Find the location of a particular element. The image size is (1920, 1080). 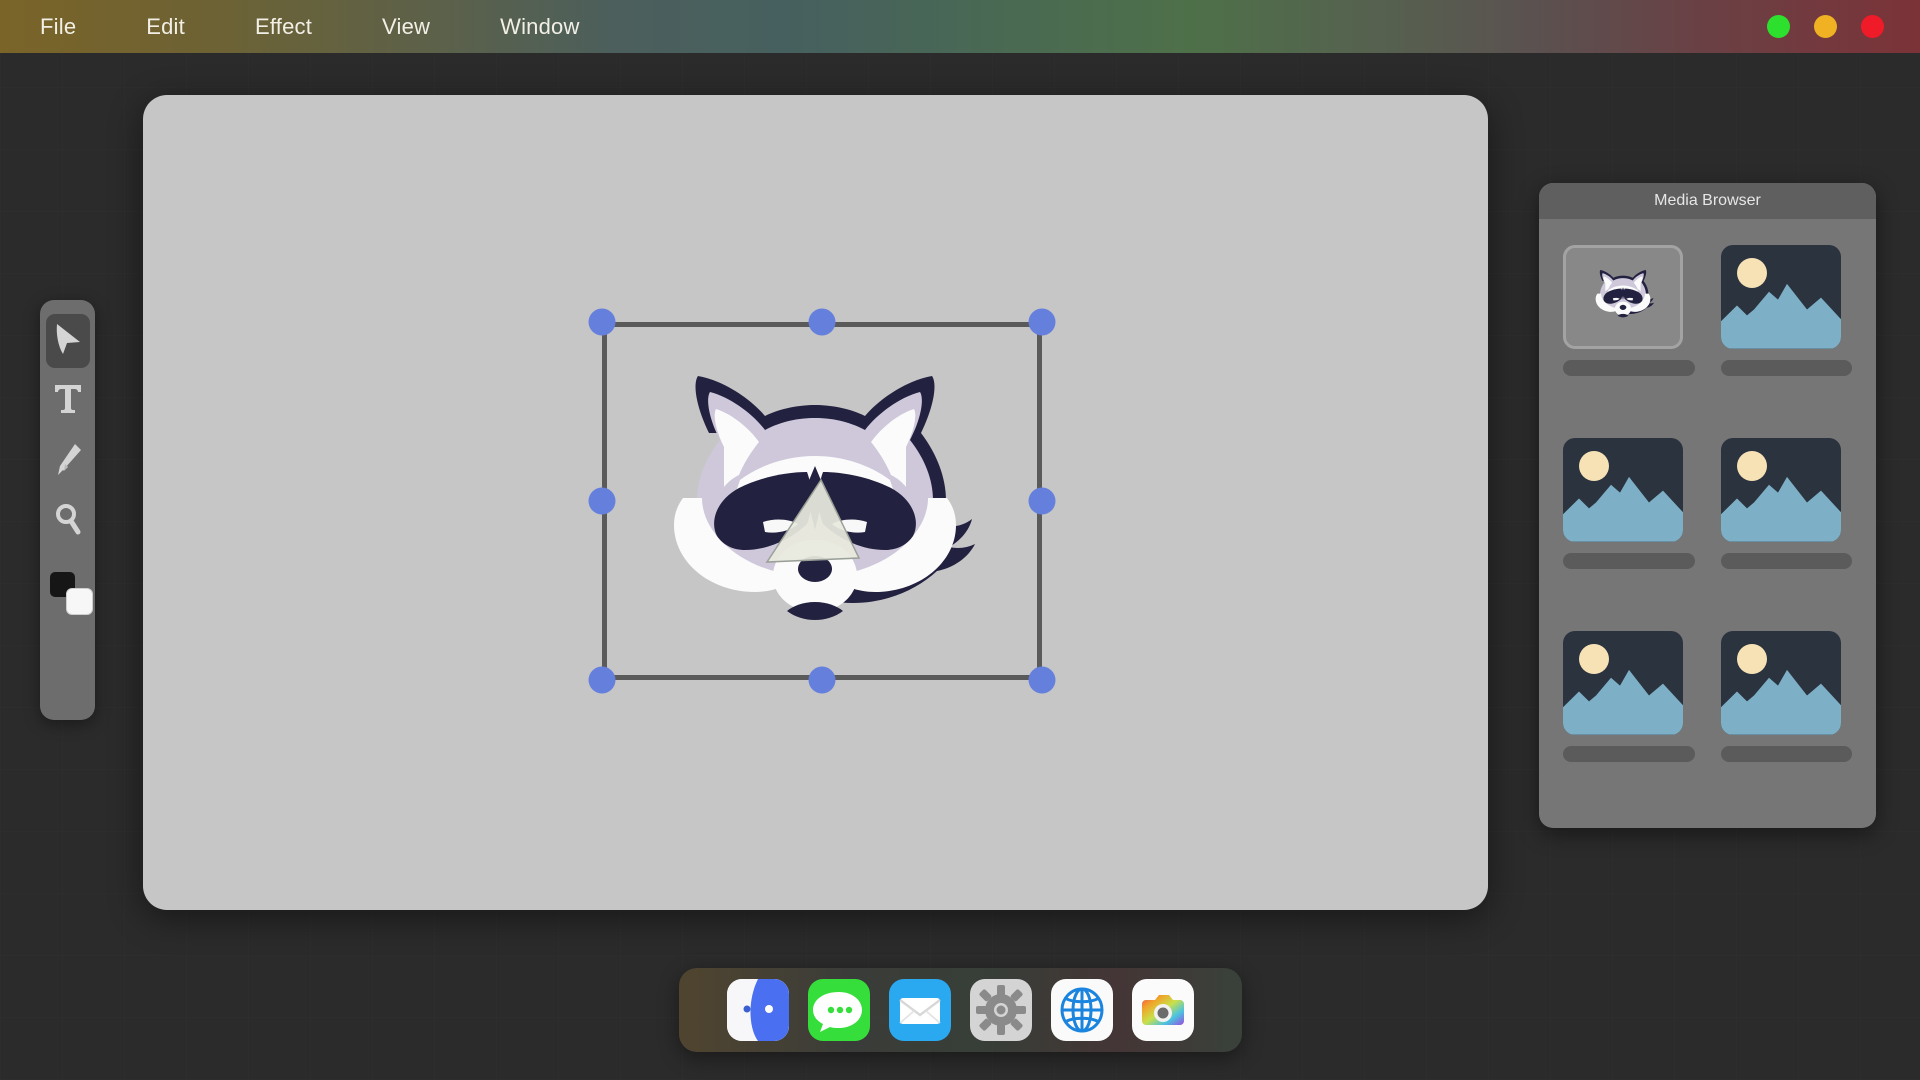

dock is located at coordinates (960, 1010).